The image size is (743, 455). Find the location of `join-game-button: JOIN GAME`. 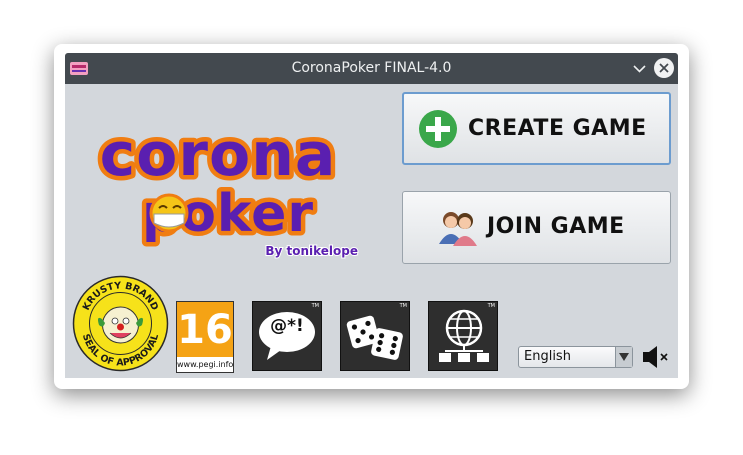

join-game-button: JOIN GAME is located at coordinates (536, 227).